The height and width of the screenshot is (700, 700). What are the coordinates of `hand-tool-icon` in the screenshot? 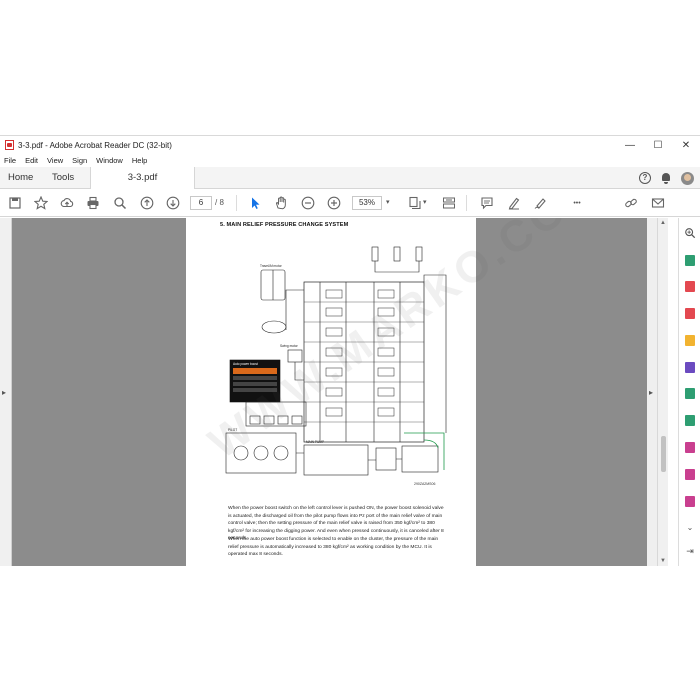 It's located at (281, 203).